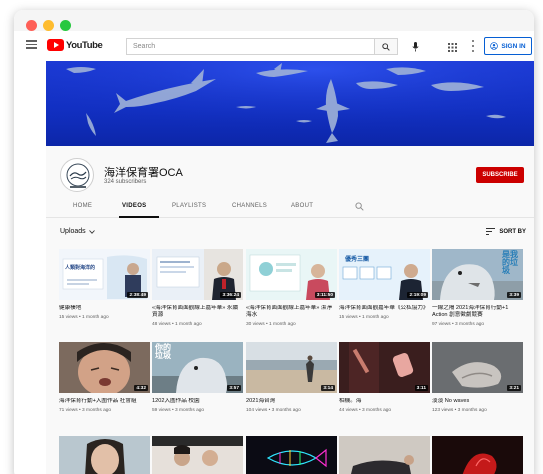 The image size is (543, 474). I want to click on apps-button, so click(452, 46).